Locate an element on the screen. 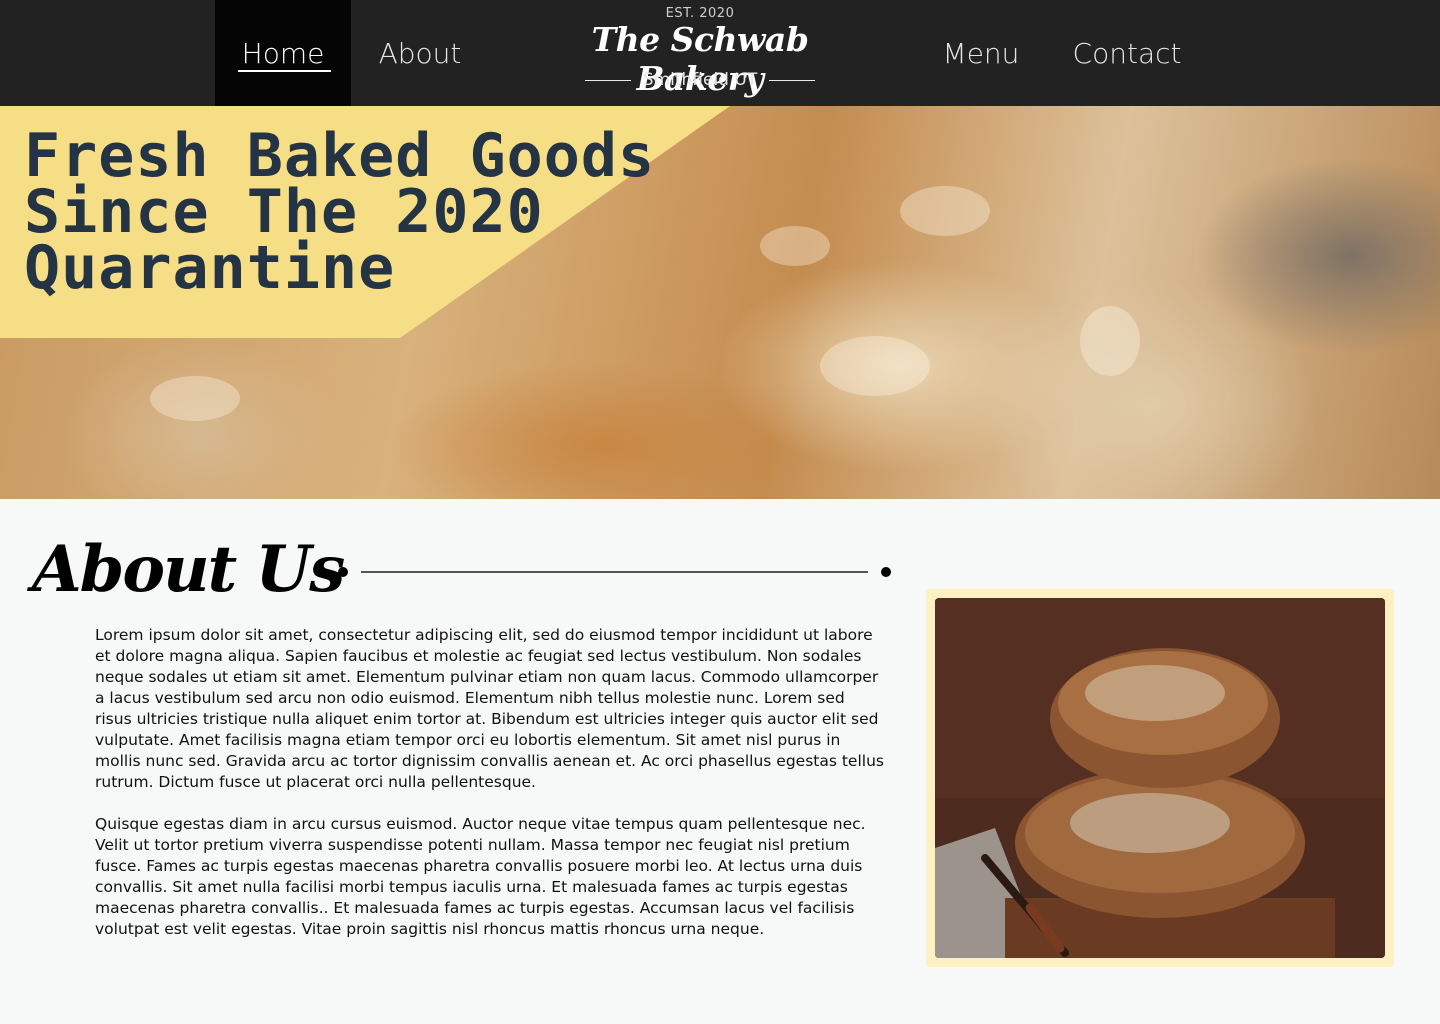 This screenshot has height=1024, width=1440. nav-item-home: Home is located at coordinates (283, 53).